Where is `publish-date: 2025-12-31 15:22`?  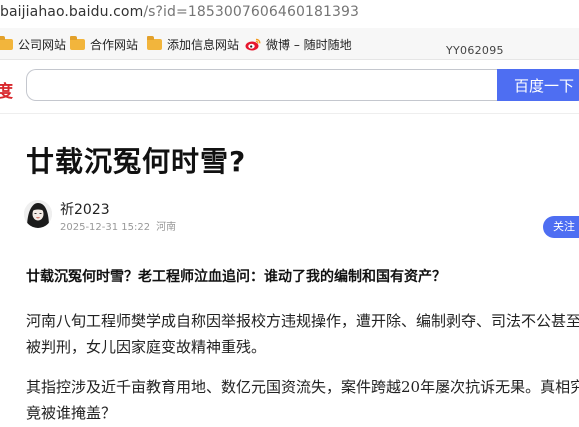 publish-date: 2025-12-31 15:22 is located at coordinates (105, 227).